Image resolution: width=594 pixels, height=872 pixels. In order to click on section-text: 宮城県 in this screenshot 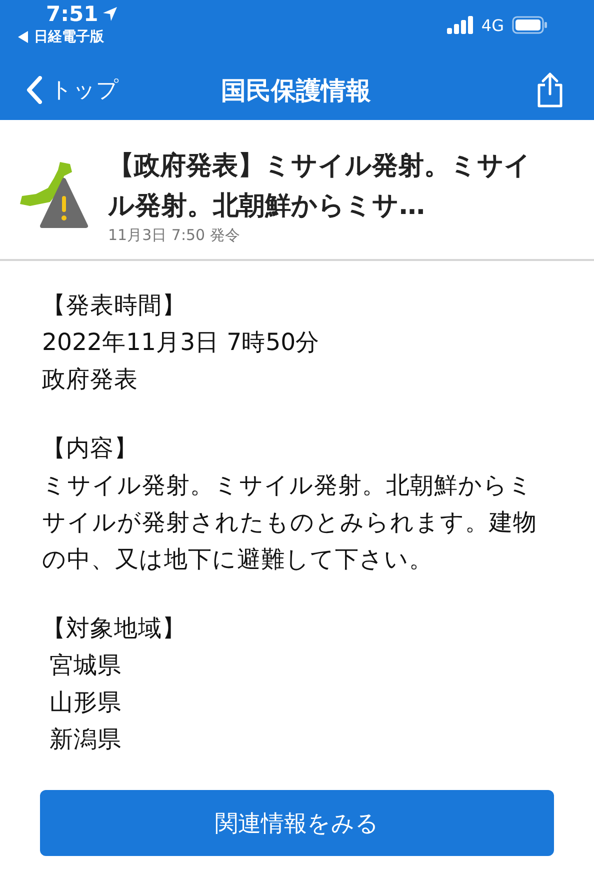, I will do `click(85, 665)`.